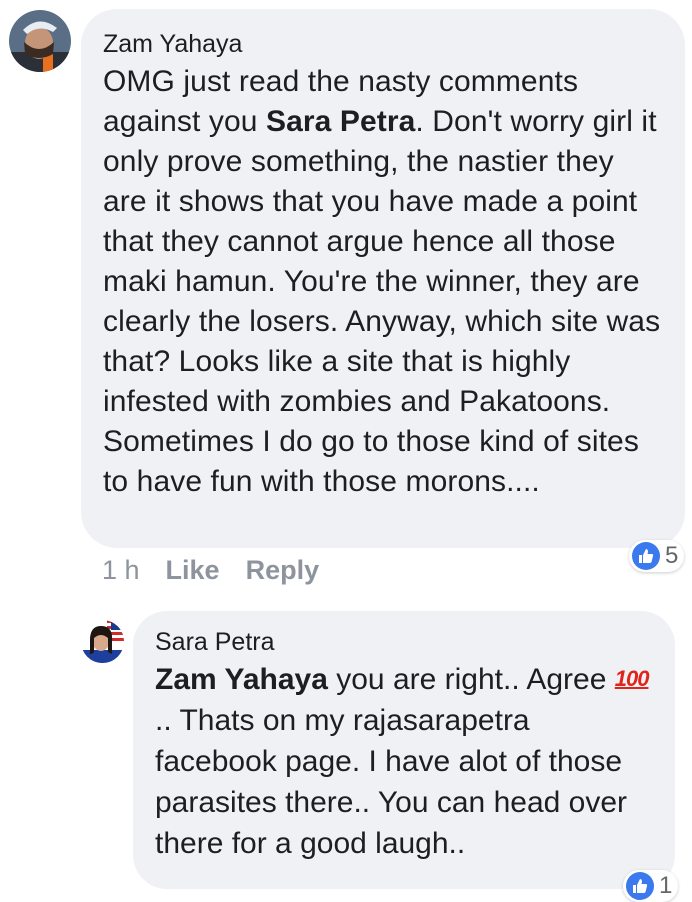  I want to click on reply-reactions: 1, so click(651, 886).